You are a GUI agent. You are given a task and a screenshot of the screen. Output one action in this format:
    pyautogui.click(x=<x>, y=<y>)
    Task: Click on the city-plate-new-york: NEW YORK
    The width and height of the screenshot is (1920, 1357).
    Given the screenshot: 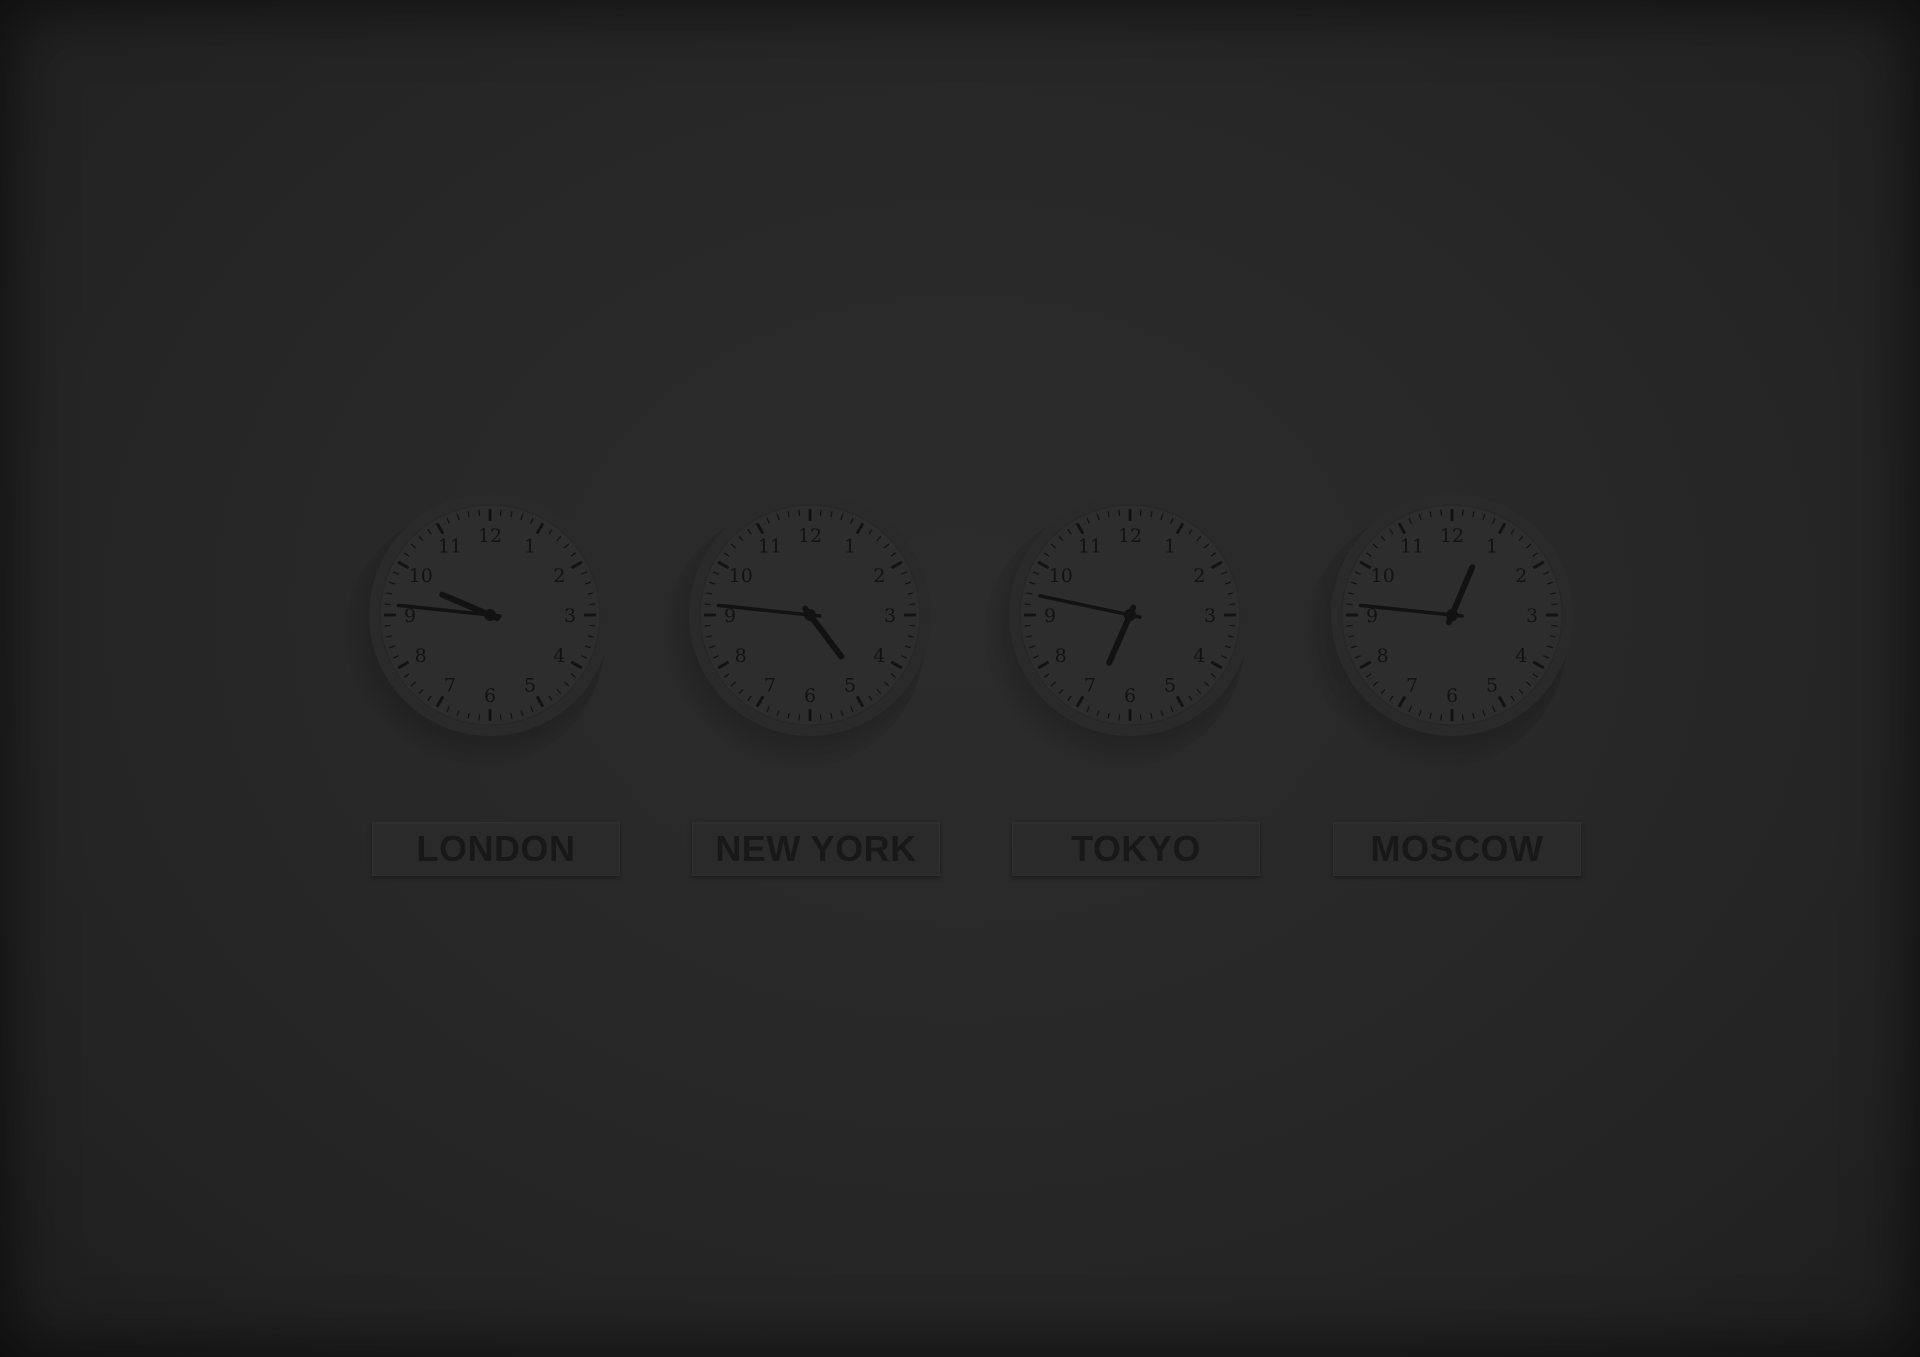 What is the action you would take?
    pyautogui.click(x=816, y=849)
    